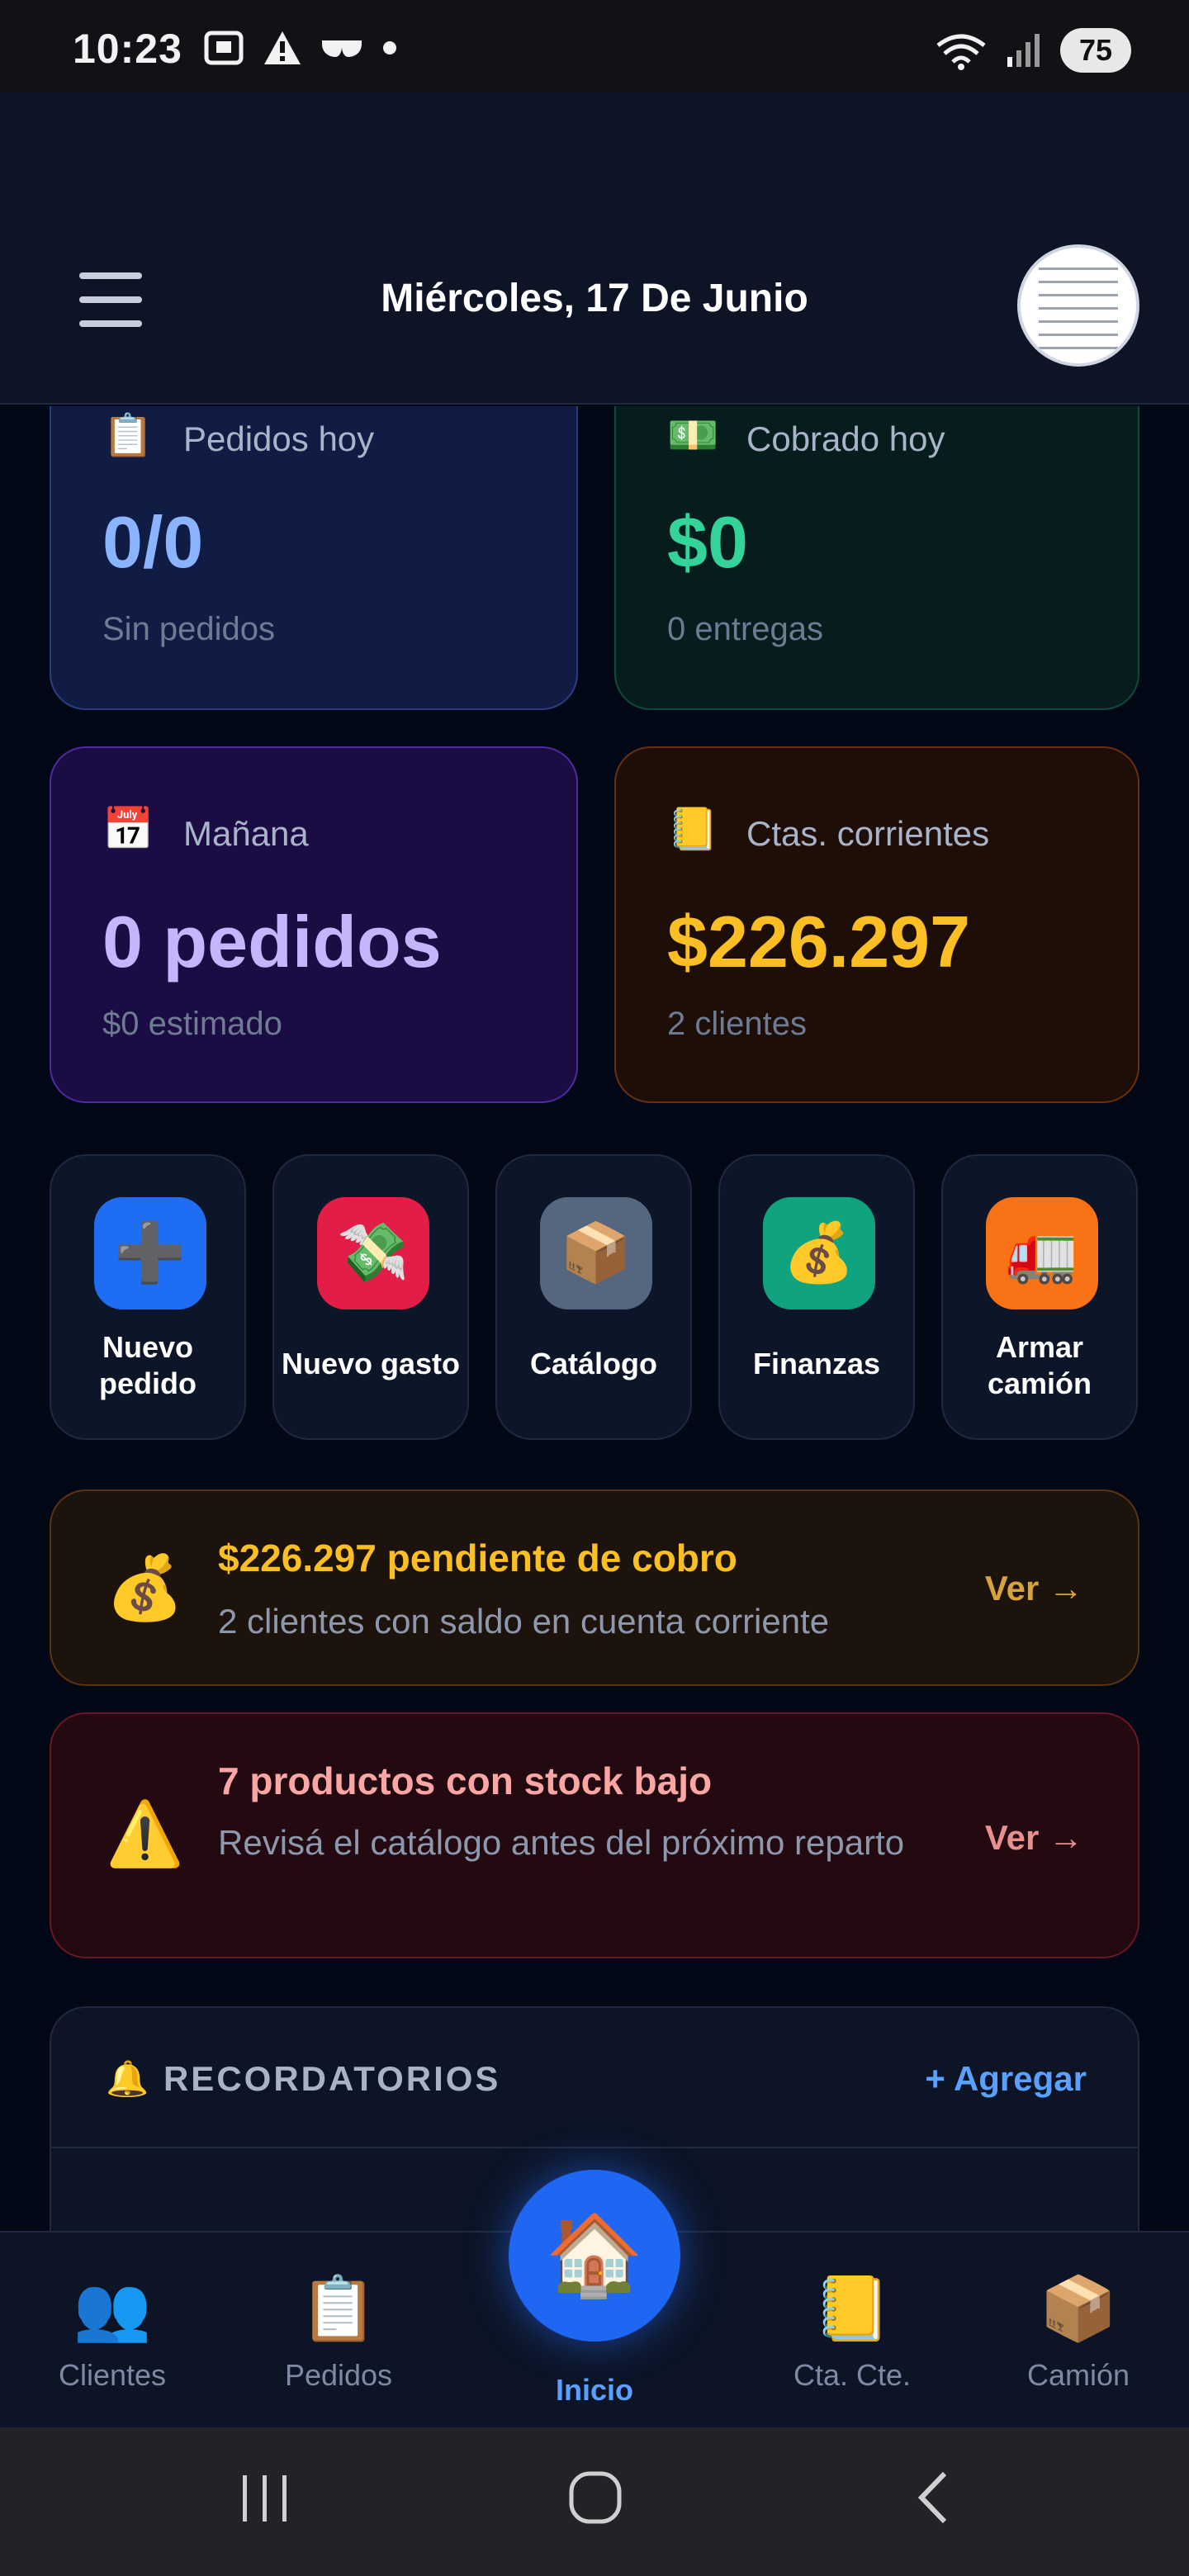  What do you see at coordinates (594, 248) in the screenshot?
I see `app-header-bar: Miércoles, 17 De Junio` at bounding box center [594, 248].